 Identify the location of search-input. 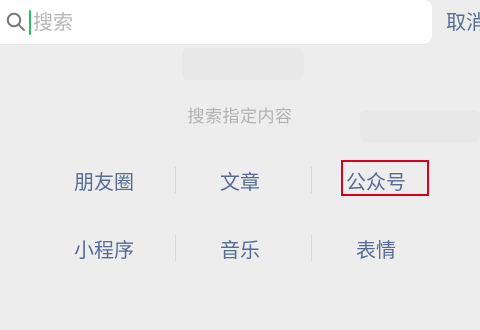
(223, 22).